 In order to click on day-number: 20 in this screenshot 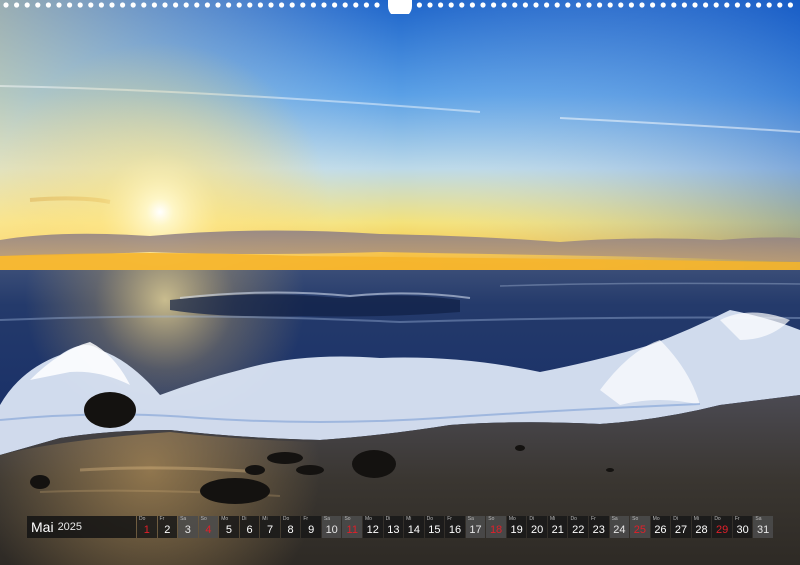, I will do `click(537, 530)`.